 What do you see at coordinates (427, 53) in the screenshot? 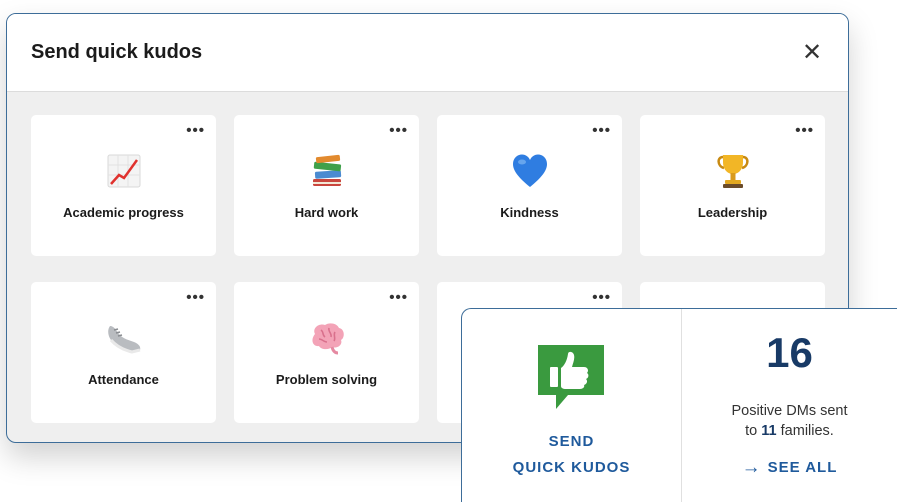
I see `modal-header: Send quick kudos ✕` at bounding box center [427, 53].